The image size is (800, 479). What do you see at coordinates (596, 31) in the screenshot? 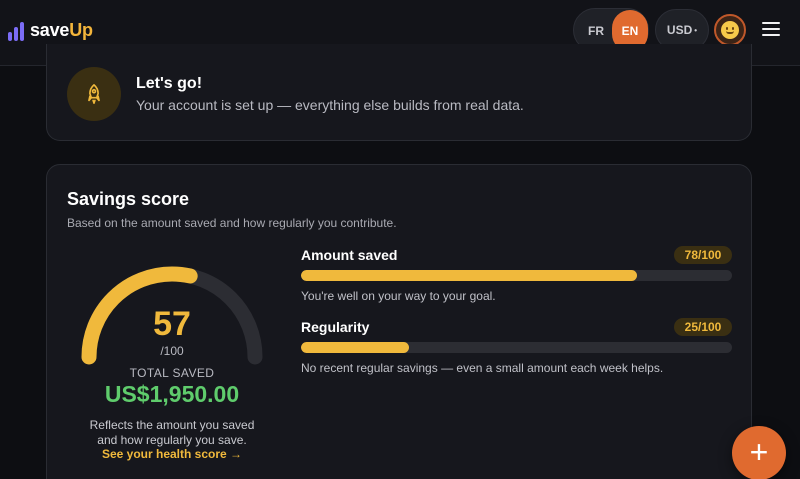
I see `language-fr-button: FR` at bounding box center [596, 31].